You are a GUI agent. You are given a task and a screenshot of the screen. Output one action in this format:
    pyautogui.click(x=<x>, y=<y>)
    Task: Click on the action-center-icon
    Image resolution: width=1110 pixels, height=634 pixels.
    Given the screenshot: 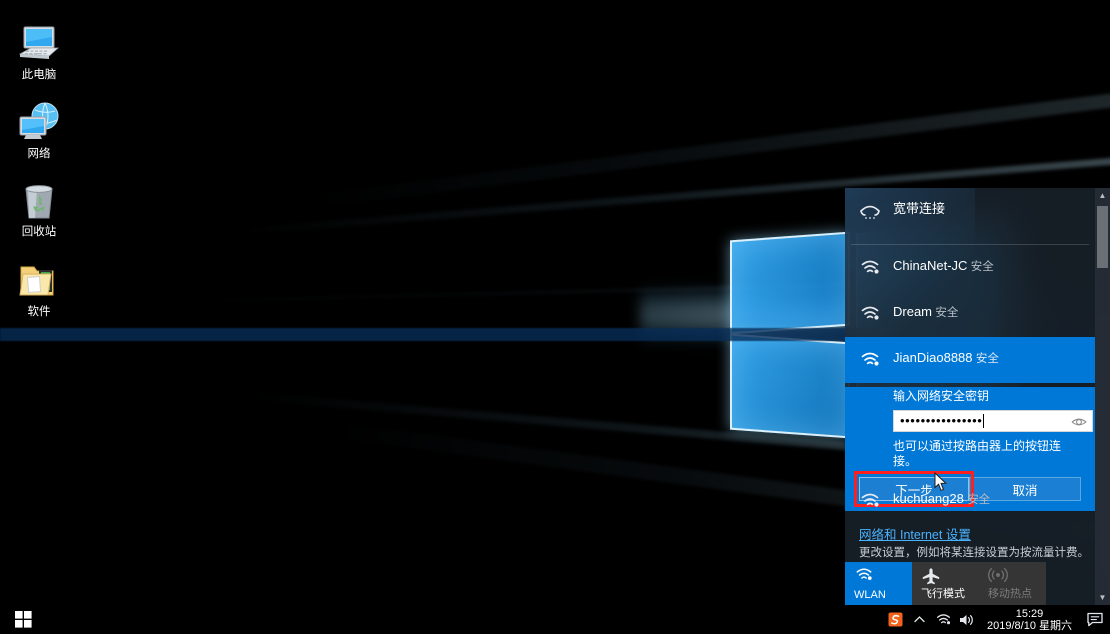 What is the action you would take?
    pyautogui.click(x=1095, y=619)
    